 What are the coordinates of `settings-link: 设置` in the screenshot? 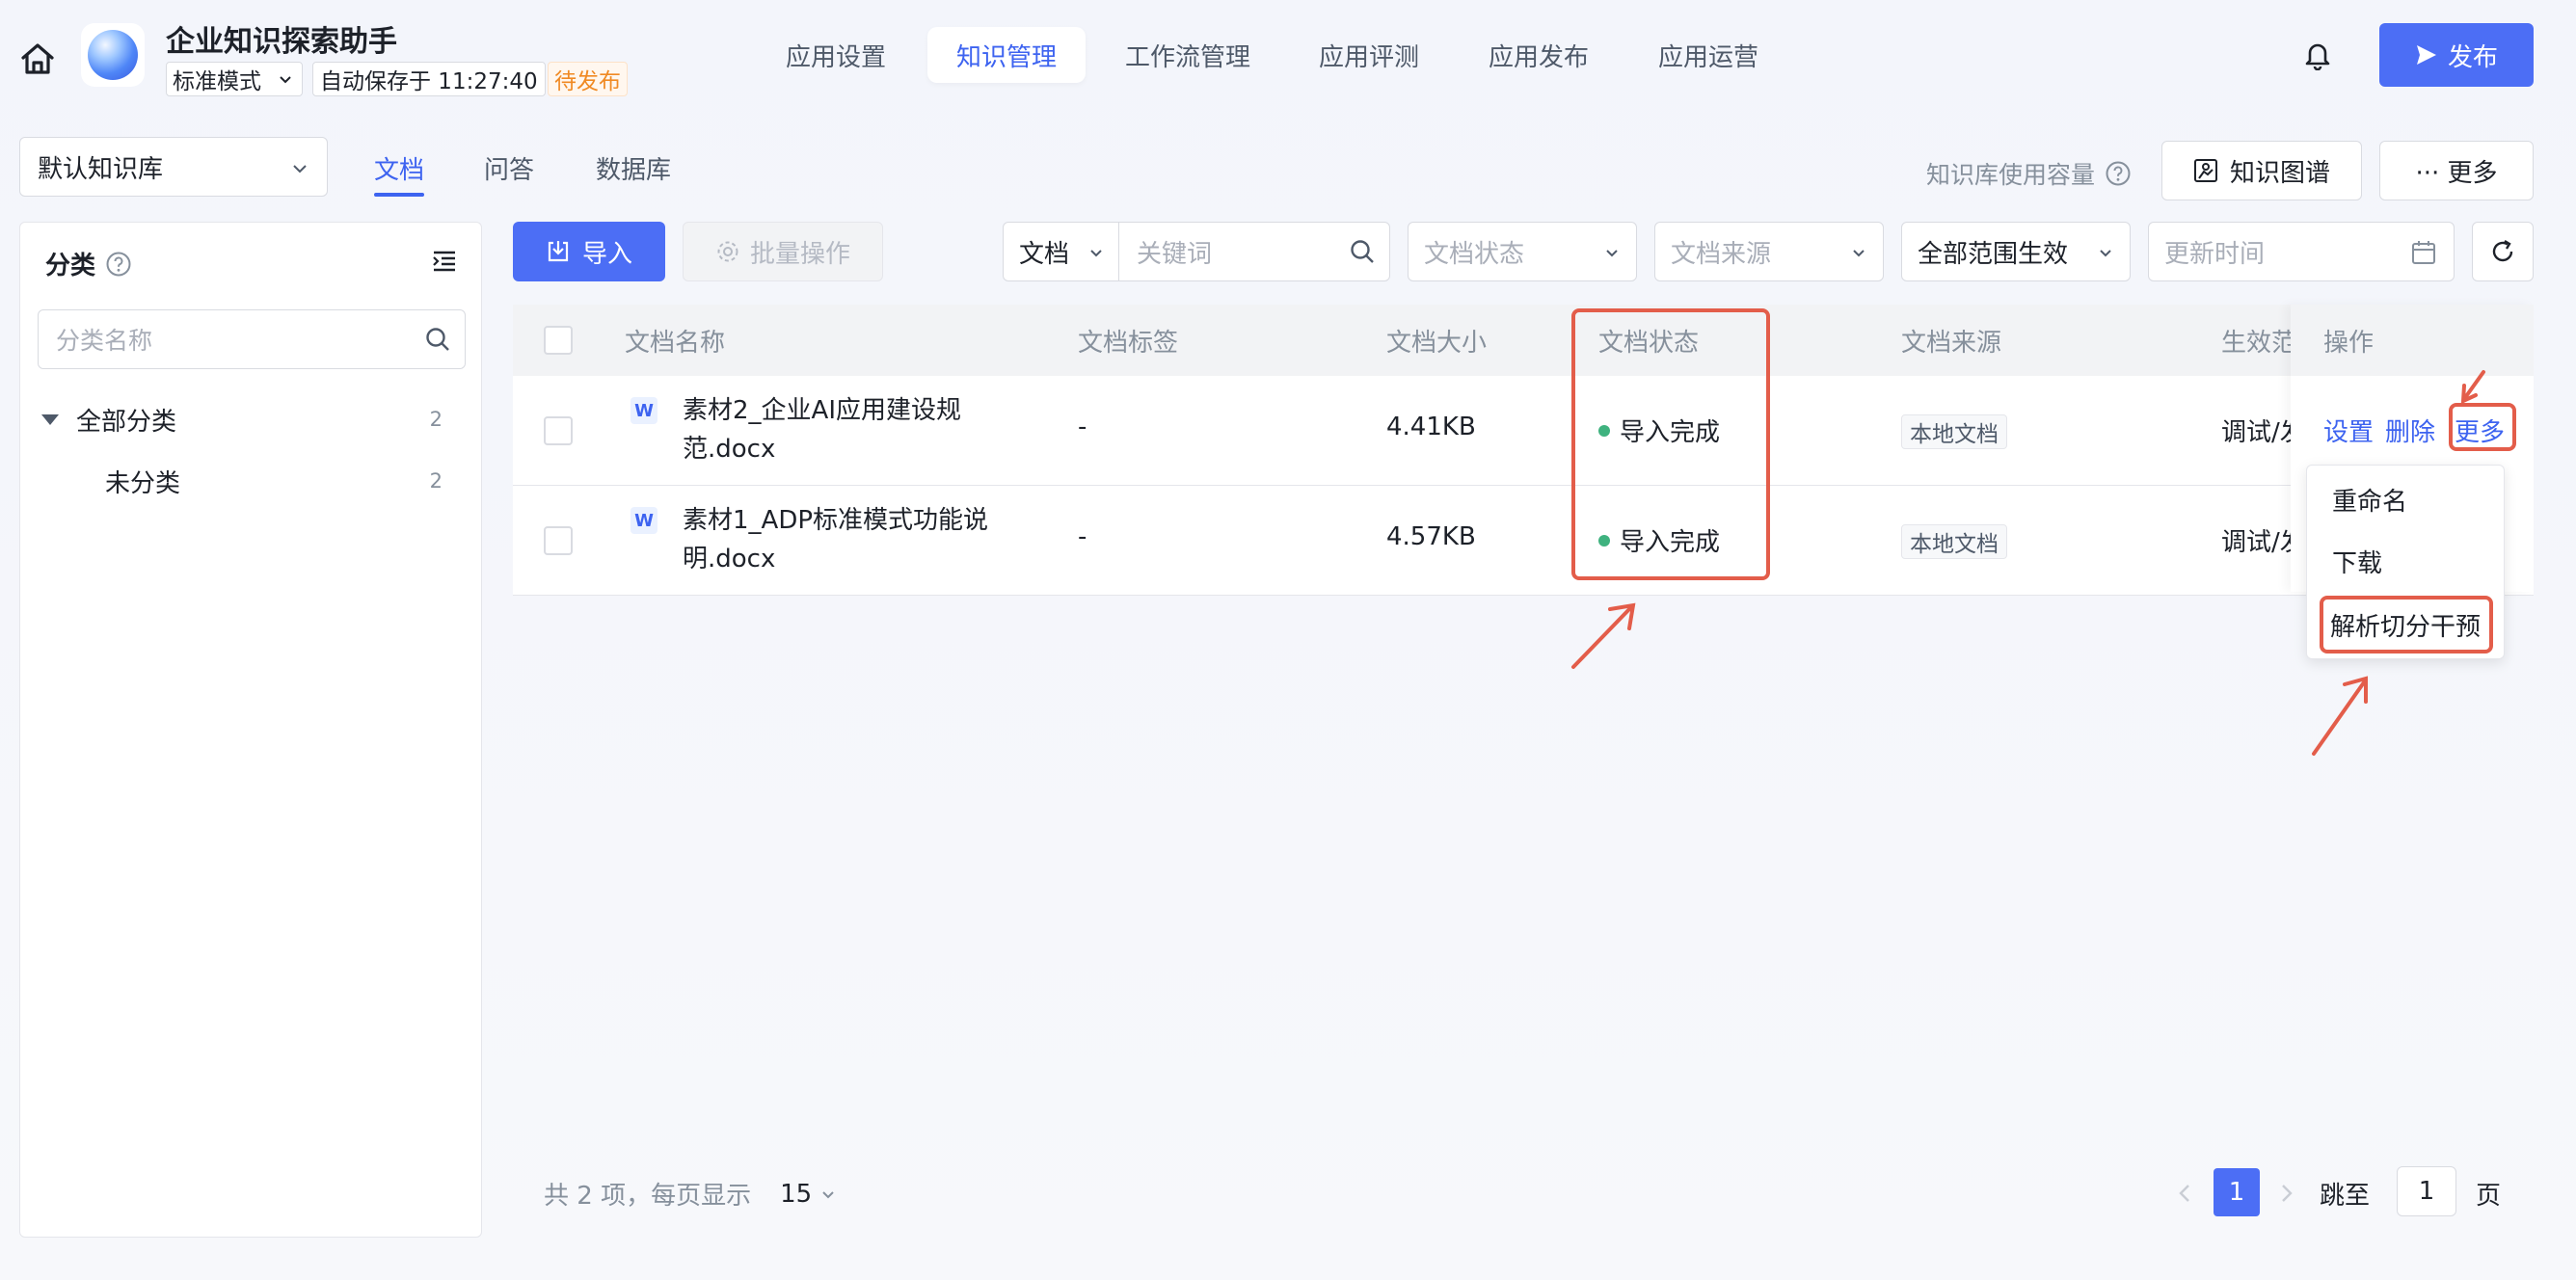 It's located at (2349, 430).